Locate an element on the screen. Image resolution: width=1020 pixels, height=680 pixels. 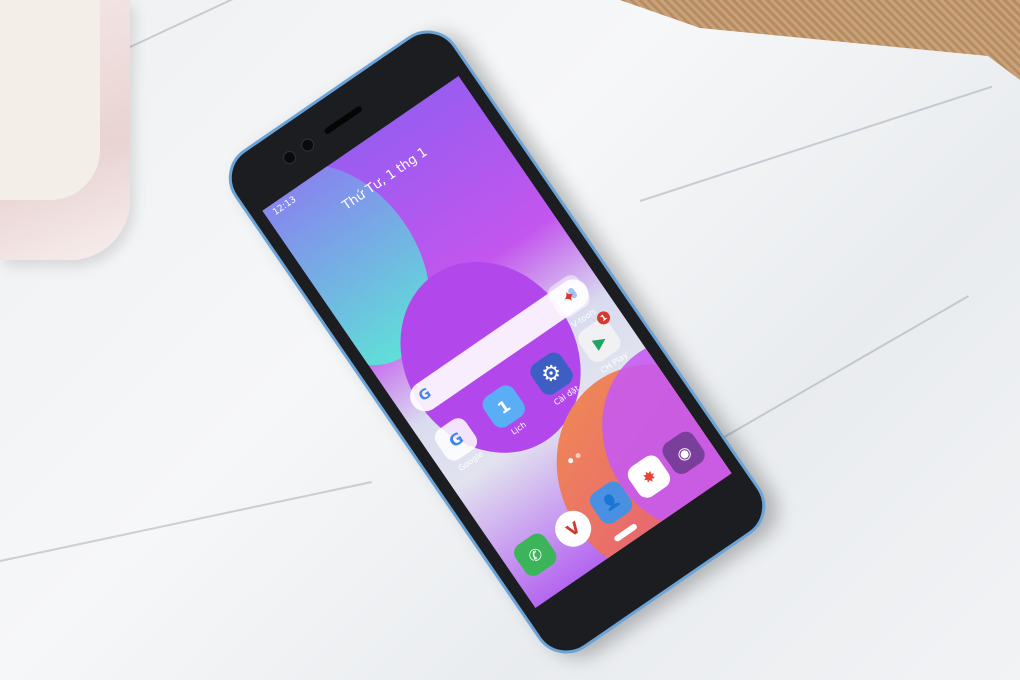
earpiece-speaker is located at coordinates (343, 120).